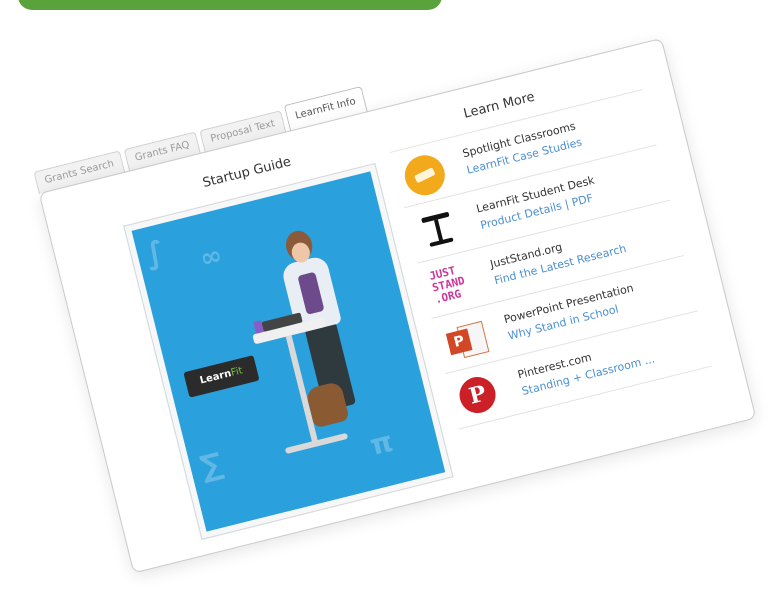 This screenshot has width=770, height=598. I want to click on doodle: ∫, so click(154, 253).